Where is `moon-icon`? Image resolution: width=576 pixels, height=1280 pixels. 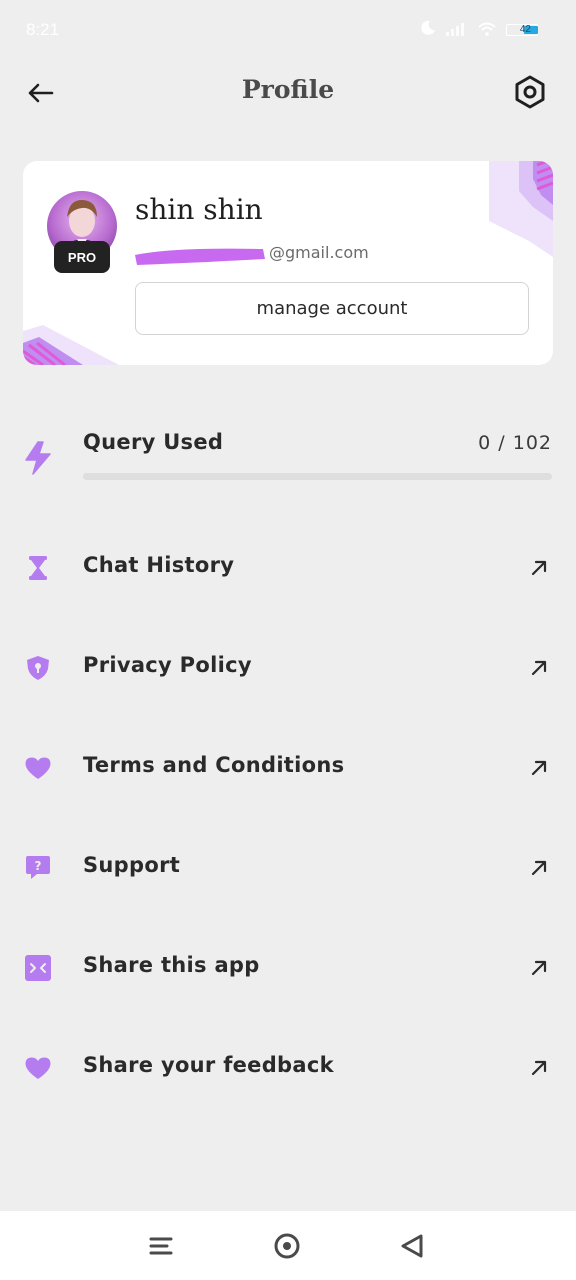 moon-icon is located at coordinates (428, 30).